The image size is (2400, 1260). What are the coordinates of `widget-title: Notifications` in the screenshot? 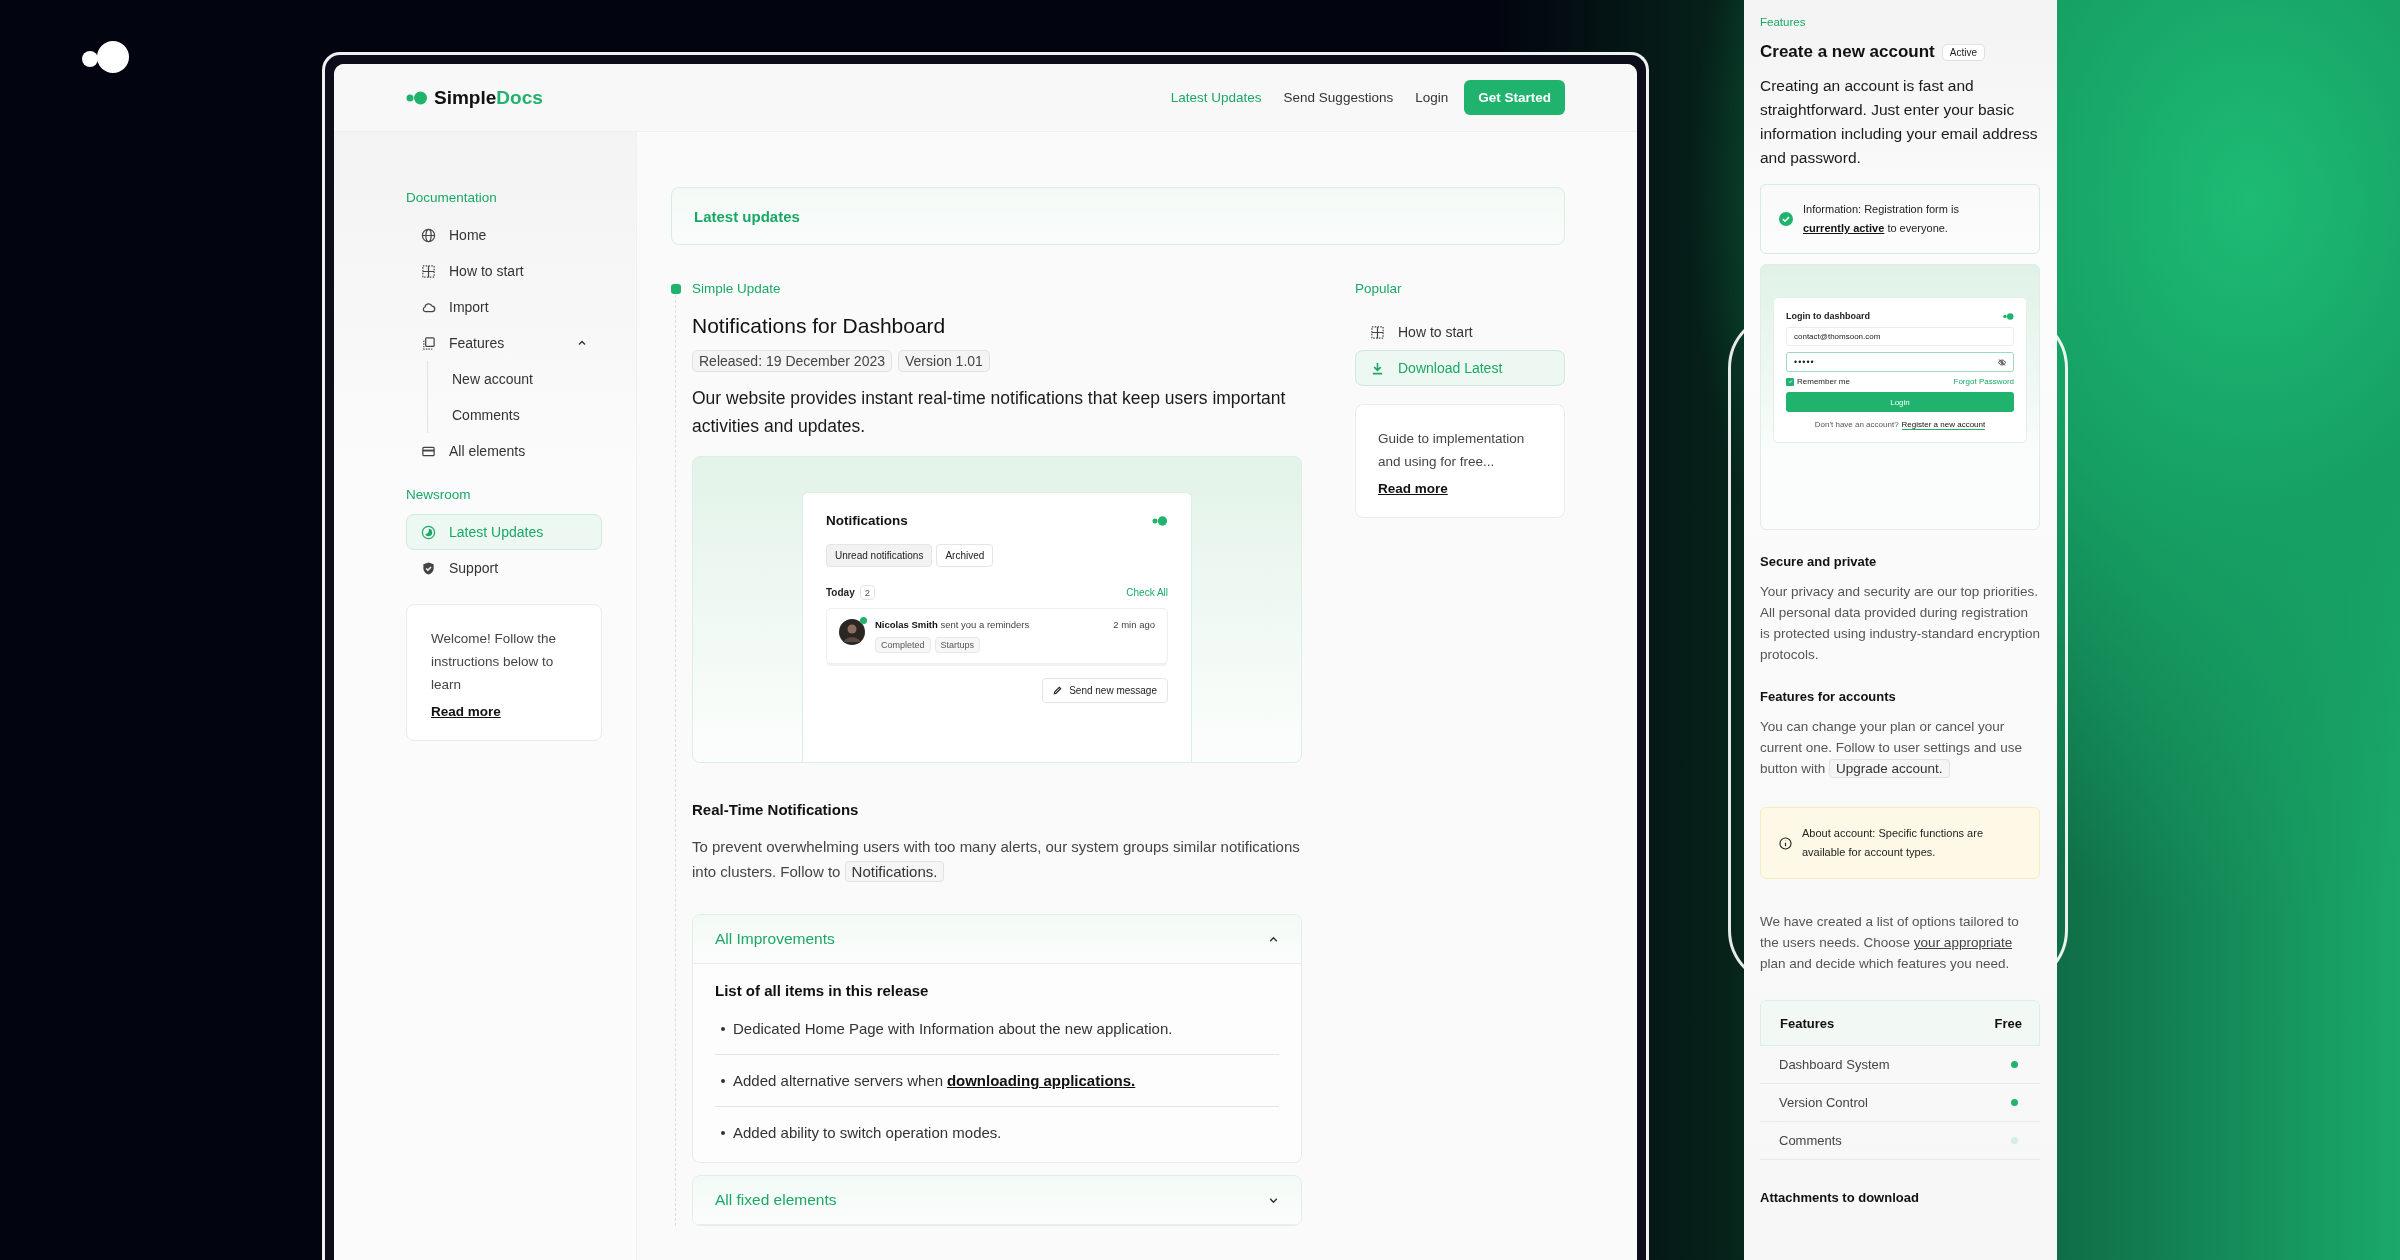 It's located at (867, 520).